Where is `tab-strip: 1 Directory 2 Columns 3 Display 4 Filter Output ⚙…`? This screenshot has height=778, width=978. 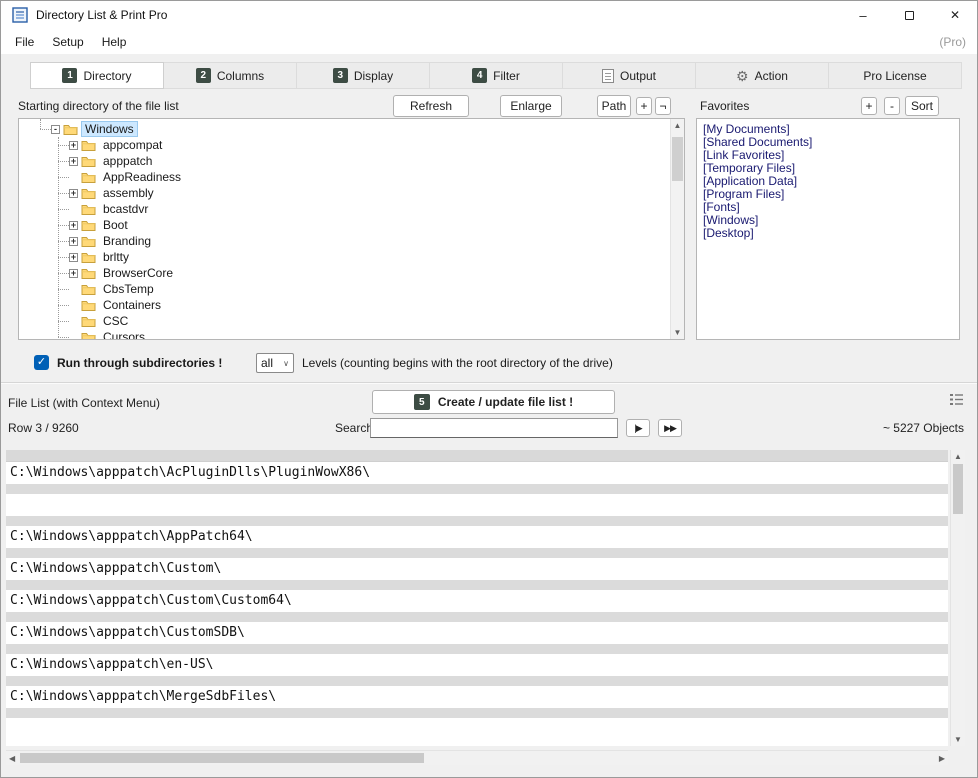
tab-strip: 1 Directory 2 Columns 3 Display 4 Filter Output ⚙… is located at coordinates (496, 75).